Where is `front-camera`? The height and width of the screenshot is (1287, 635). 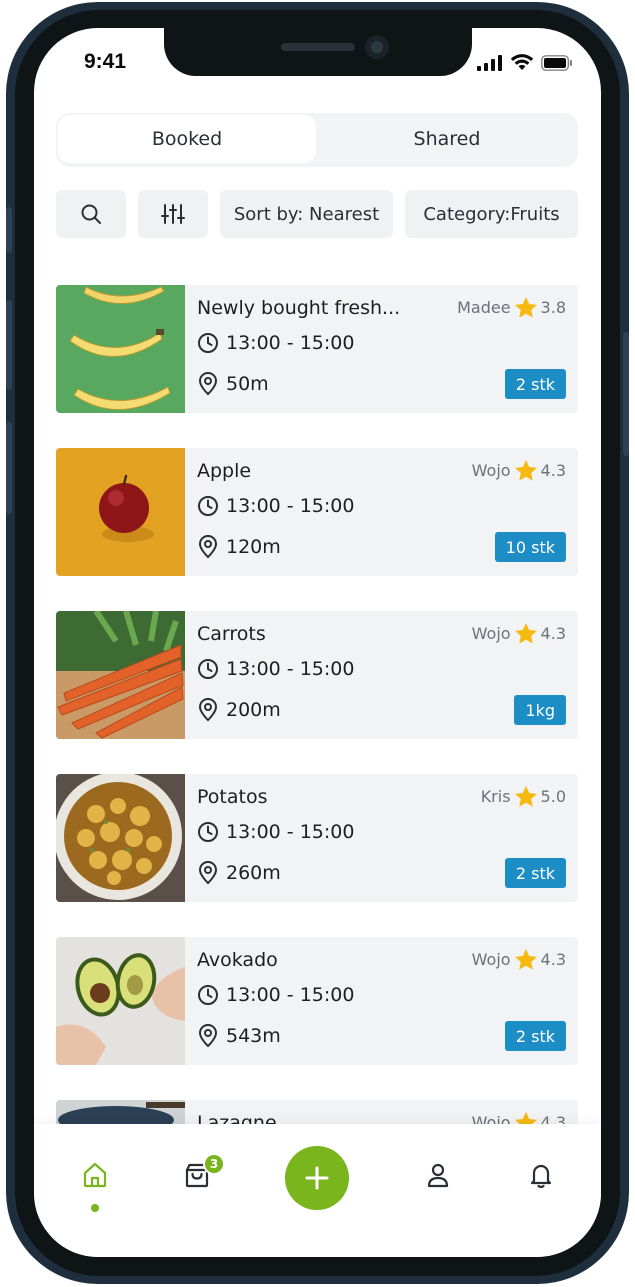 front-camera is located at coordinates (377, 47).